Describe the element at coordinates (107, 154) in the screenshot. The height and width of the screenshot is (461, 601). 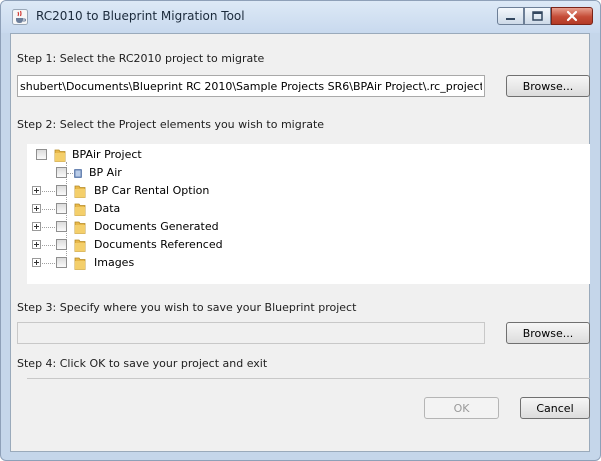
I see `tree-root-label: BPAir Project` at that location.